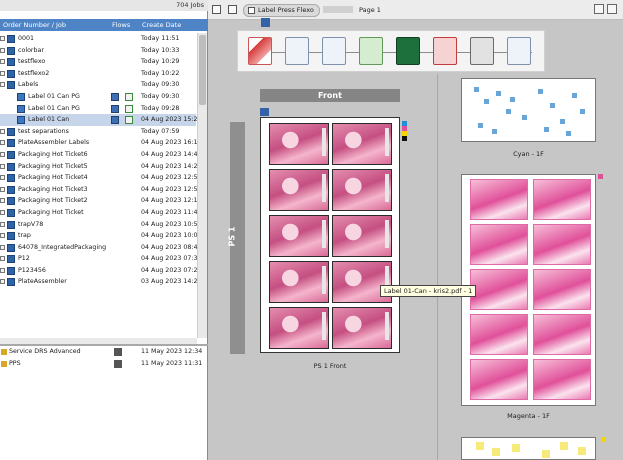 Image resolution: width=623 pixels, height=460 pixels. Describe the element at coordinates (370, 10) in the screenshot. I see `page-label: Page 1` at that location.